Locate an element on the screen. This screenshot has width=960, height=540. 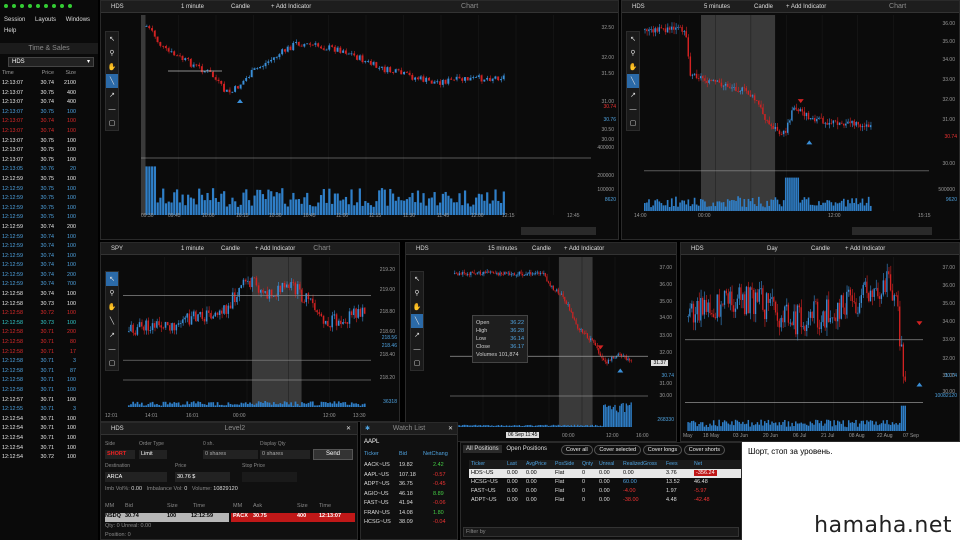
menu-help: Help is located at coordinates (51, 31).